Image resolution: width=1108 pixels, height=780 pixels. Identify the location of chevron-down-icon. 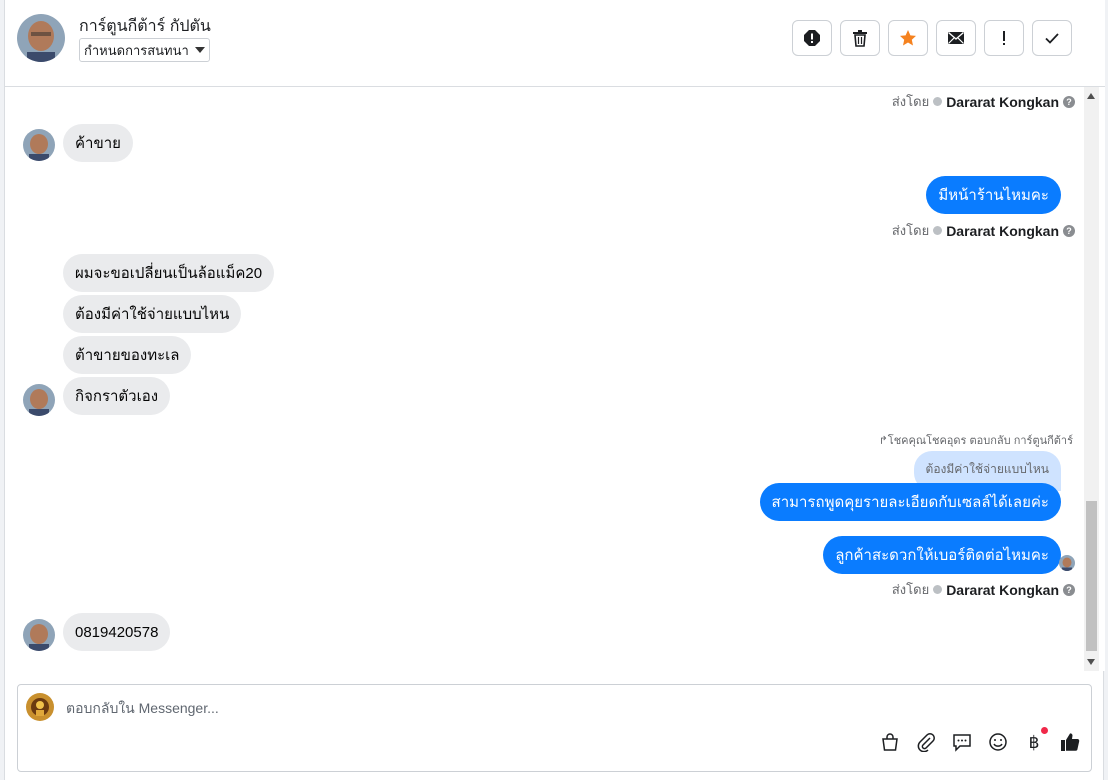
(199, 50).